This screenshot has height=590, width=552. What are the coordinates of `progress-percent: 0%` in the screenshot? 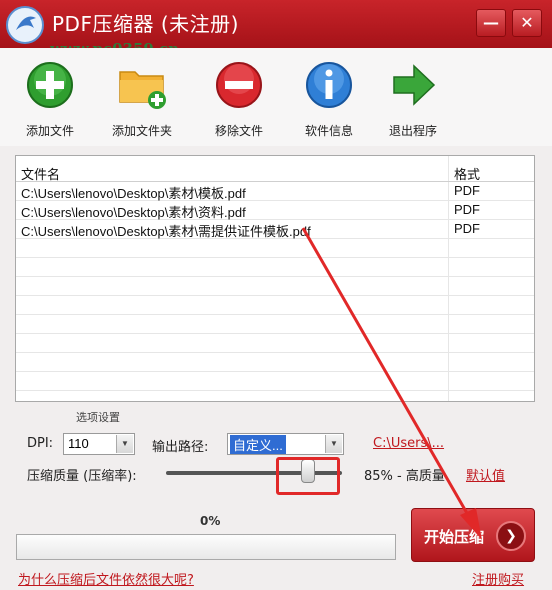 It's located at (210, 521).